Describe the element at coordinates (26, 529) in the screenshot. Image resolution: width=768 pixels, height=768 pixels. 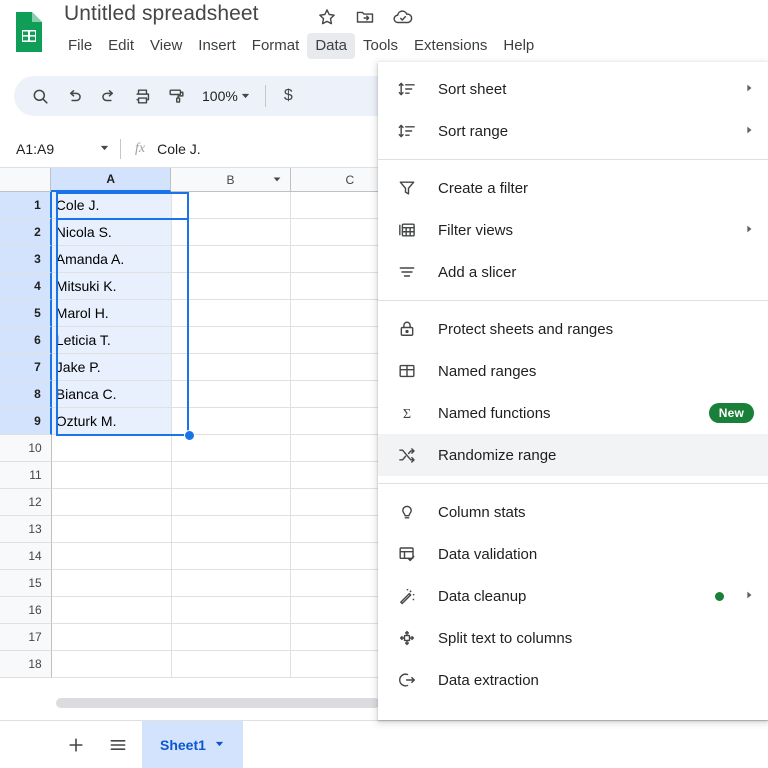
I see `row-header-13: 13` at that location.